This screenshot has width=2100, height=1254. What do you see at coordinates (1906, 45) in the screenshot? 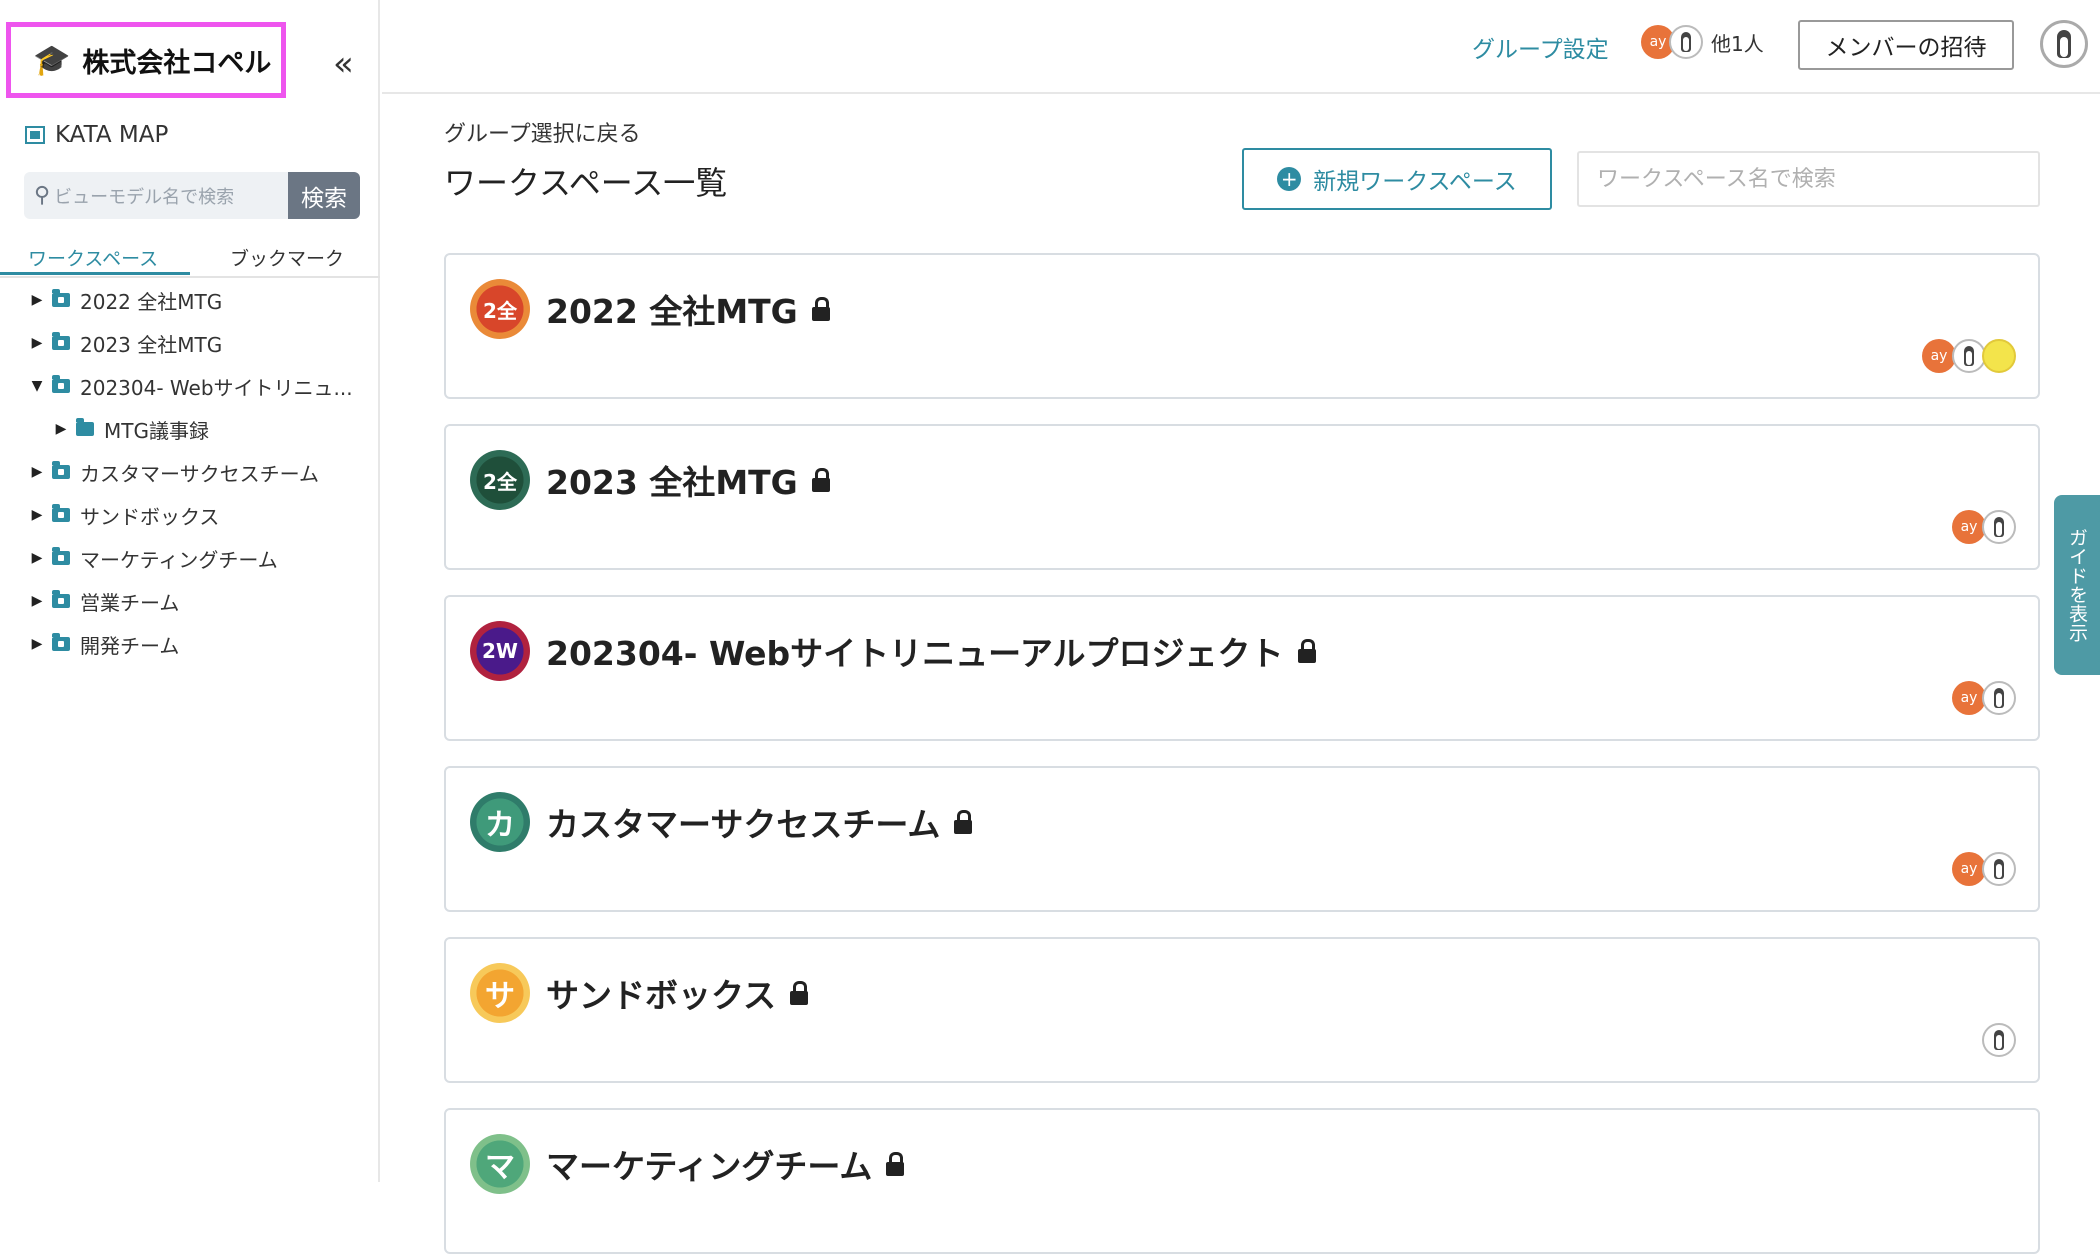
I see `invite-members-button: メンバーの招待` at bounding box center [1906, 45].